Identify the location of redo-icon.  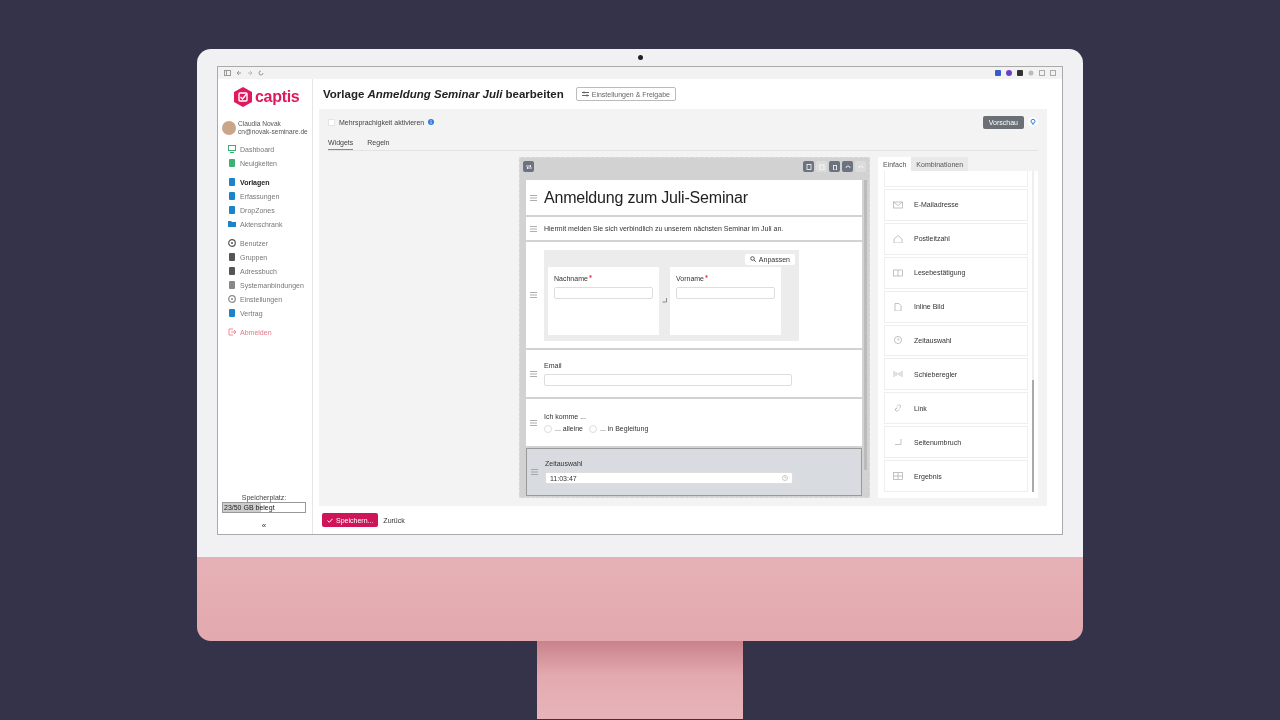
(860, 166).